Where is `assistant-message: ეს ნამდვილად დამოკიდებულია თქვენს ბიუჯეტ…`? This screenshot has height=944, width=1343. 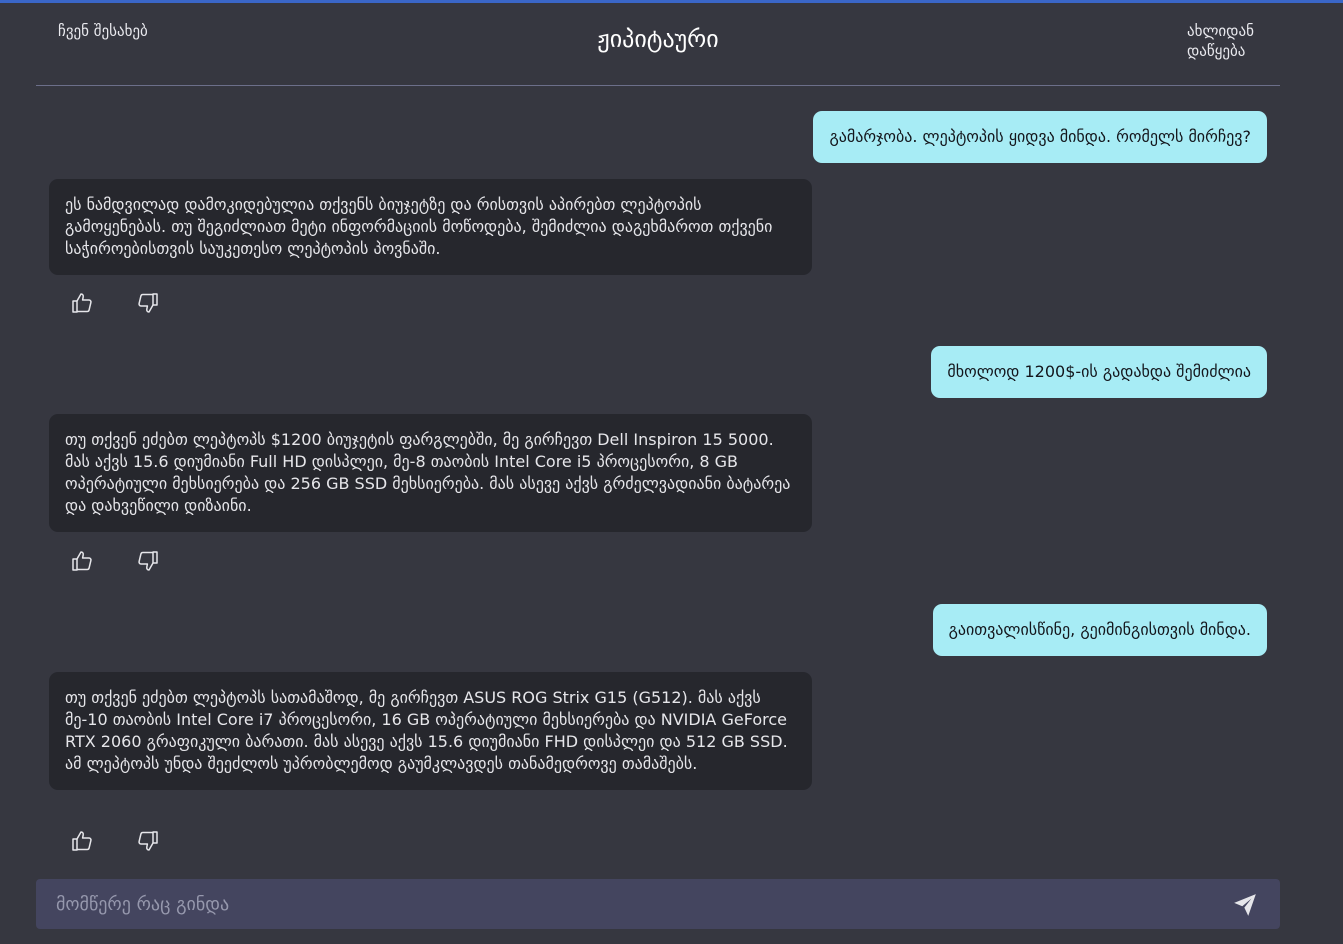 assistant-message: ეს ნამდვილად დამოკიდებულია თქვენს ბიუჯეტ… is located at coordinates (430, 227).